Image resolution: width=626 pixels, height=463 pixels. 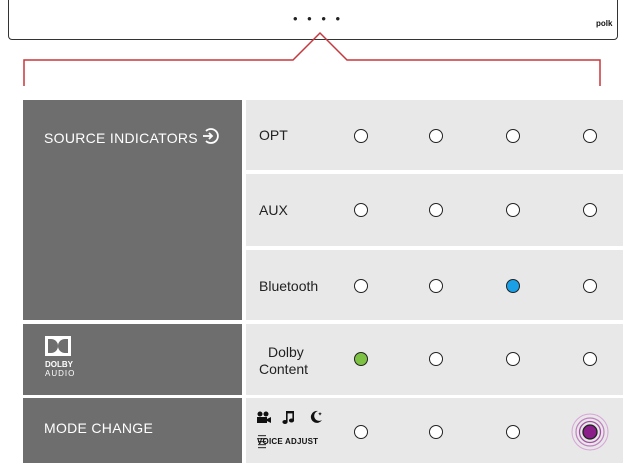 What do you see at coordinates (286, 352) in the screenshot?
I see `row-label-dolby-line1: Dolby` at bounding box center [286, 352].